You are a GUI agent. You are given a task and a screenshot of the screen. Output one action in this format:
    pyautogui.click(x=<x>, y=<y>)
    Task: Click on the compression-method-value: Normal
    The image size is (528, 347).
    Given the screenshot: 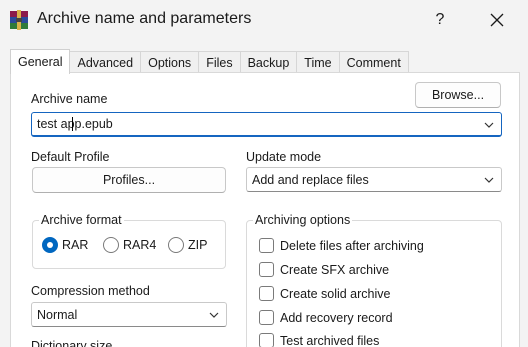 What is the action you would take?
    pyautogui.click(x=57, y=314)
    